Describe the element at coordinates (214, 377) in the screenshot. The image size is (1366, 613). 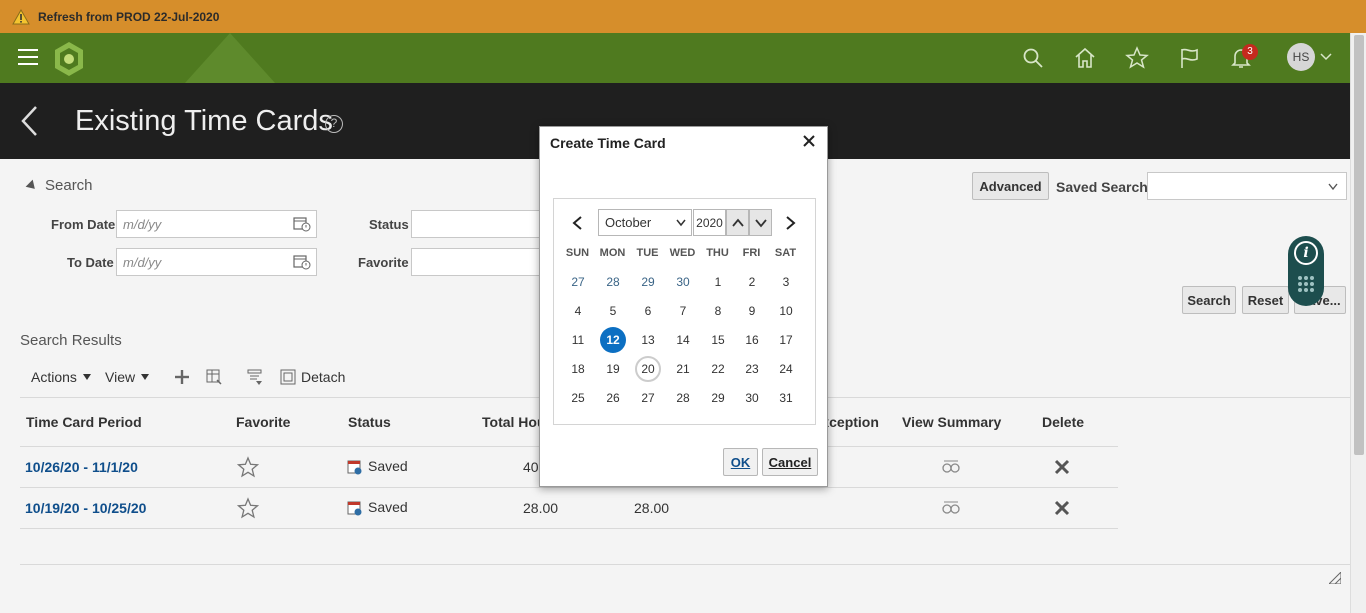
I see `table-settings-icon` at that location.